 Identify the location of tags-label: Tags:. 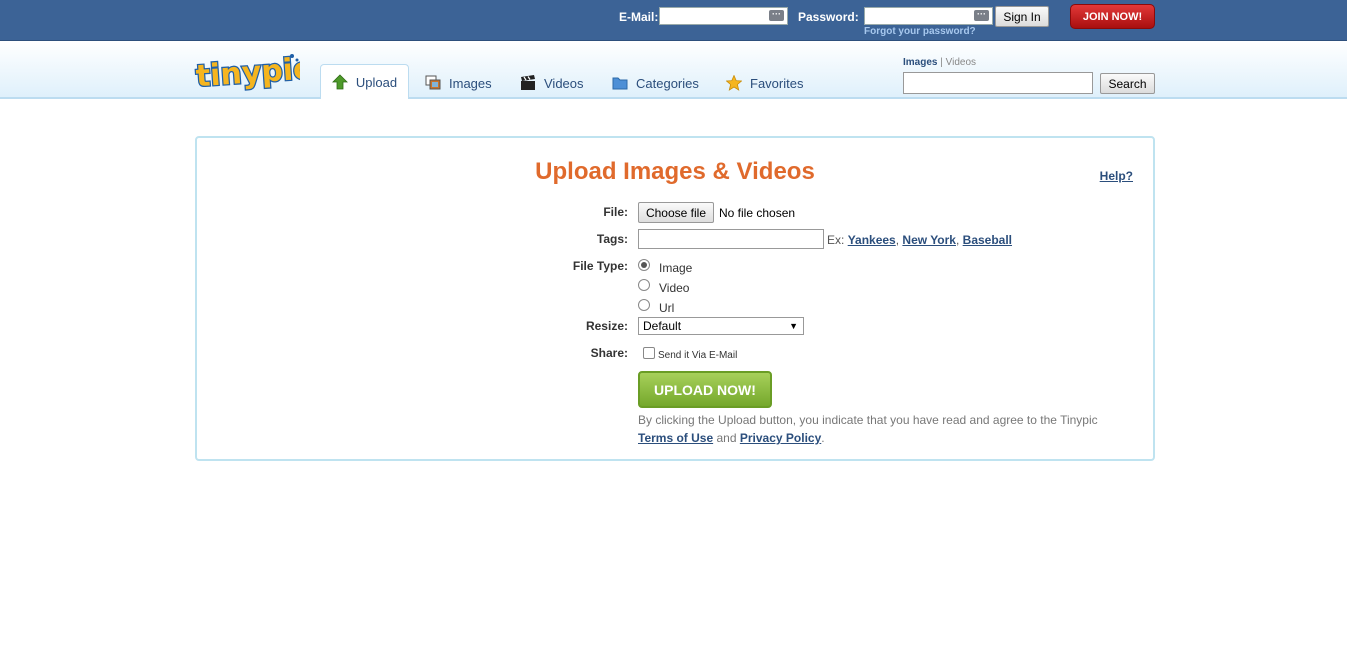
(612, 239).